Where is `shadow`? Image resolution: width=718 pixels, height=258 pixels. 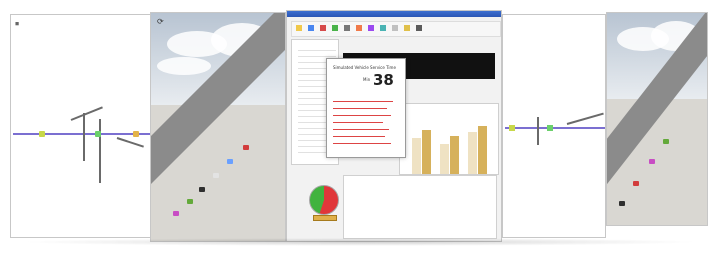
shadow is located at coordinates (360, 242).